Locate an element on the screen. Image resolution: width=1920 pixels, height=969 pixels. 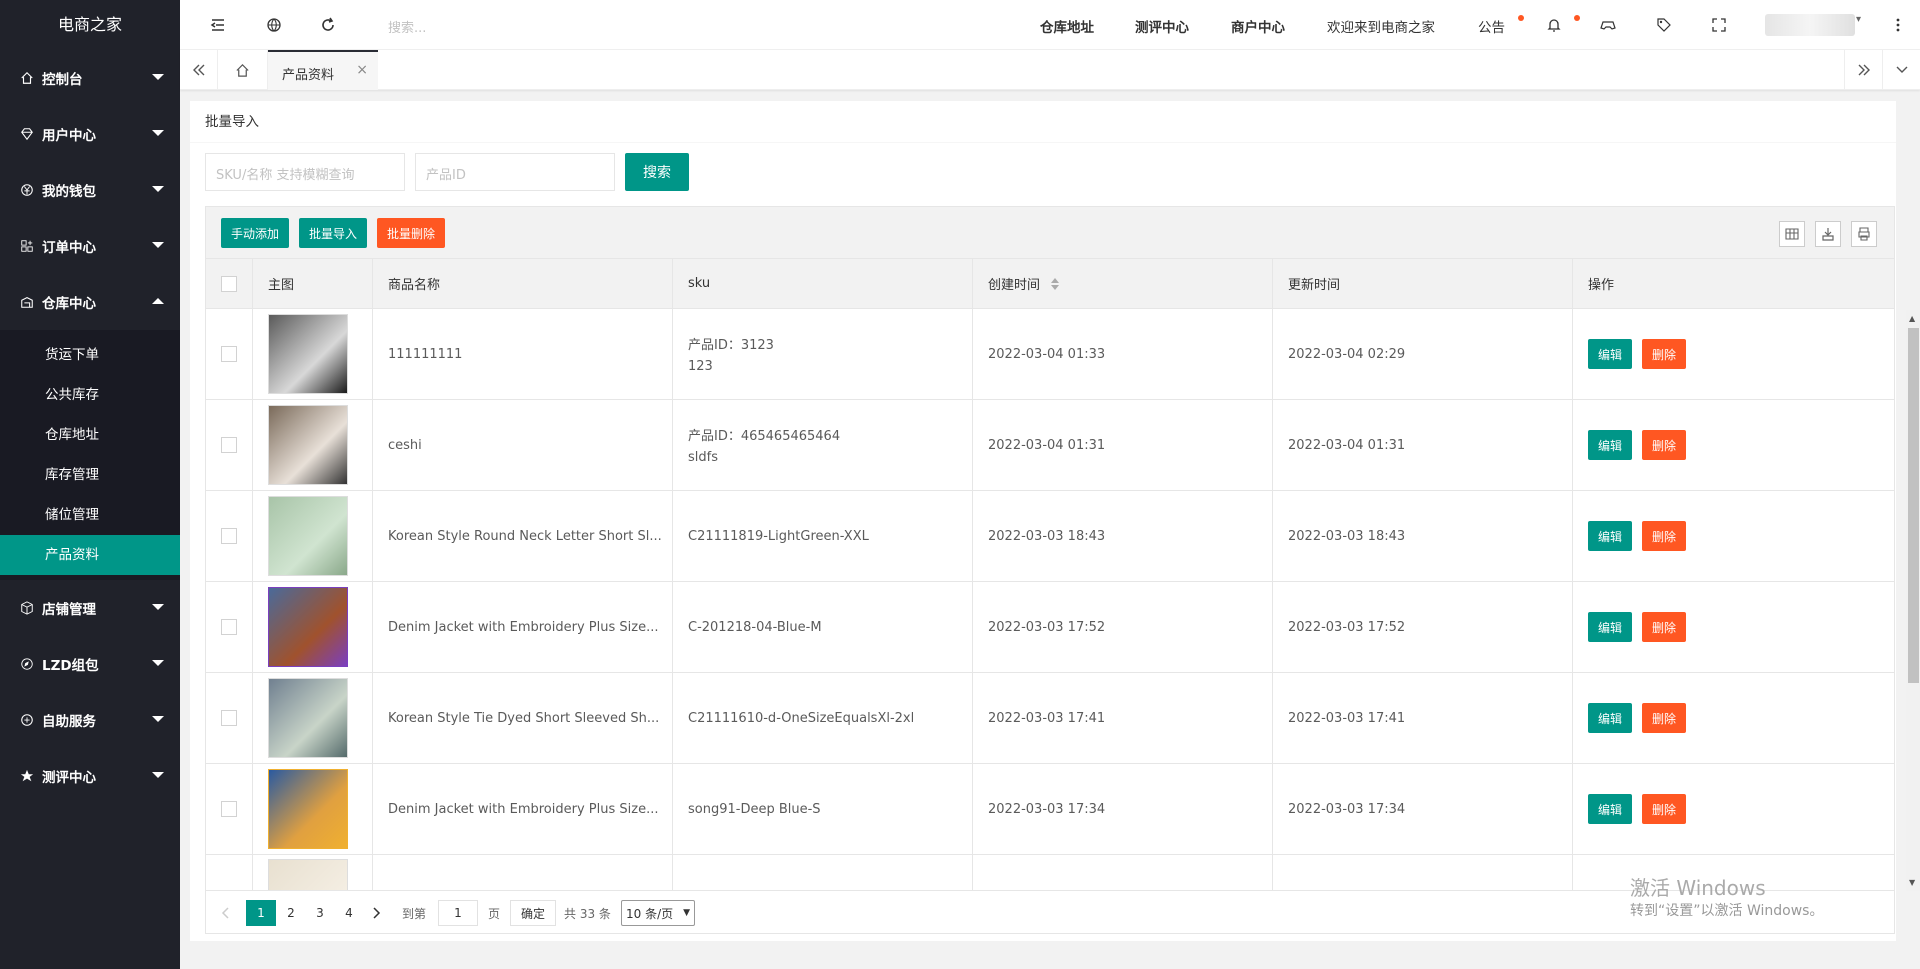
goto-page-input: 1 is located at coordinates (458, 913).